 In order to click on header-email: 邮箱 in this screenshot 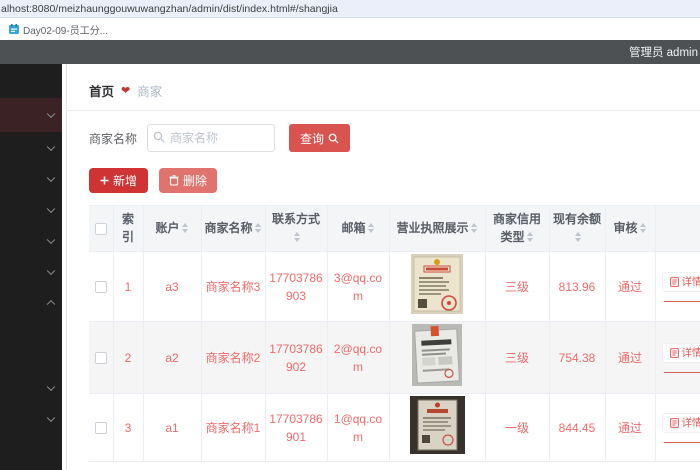, I will do `click(358, 228)`.